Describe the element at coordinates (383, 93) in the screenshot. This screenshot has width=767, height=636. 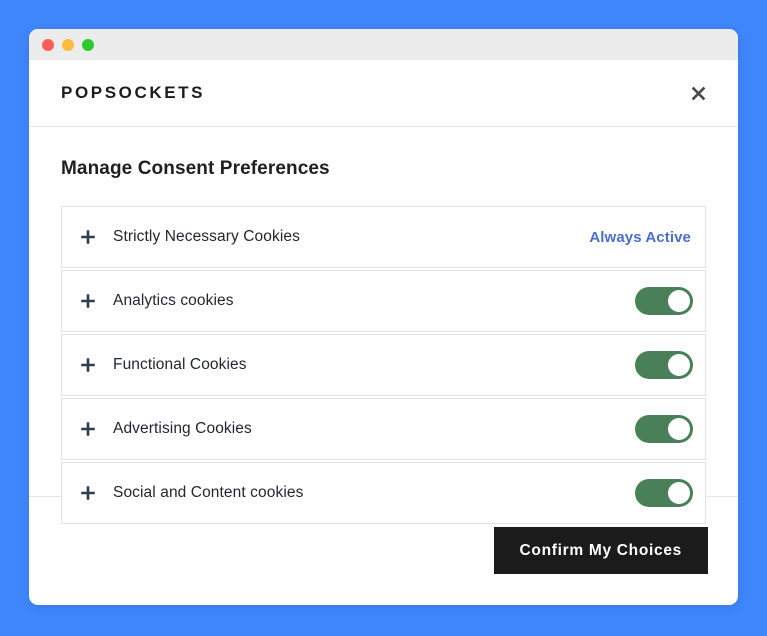
I see `consent-modal-header: POPSOCKETS` at that location.